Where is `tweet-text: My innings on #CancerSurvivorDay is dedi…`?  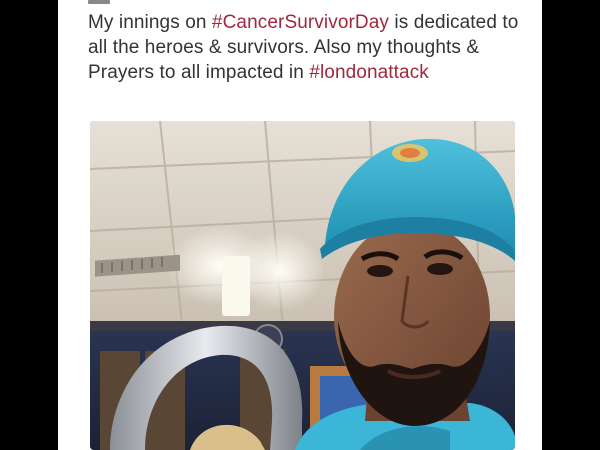 tweet-text: My innings on #CancerSurvivorDay is dedi… is located at coordinates (308, 47).